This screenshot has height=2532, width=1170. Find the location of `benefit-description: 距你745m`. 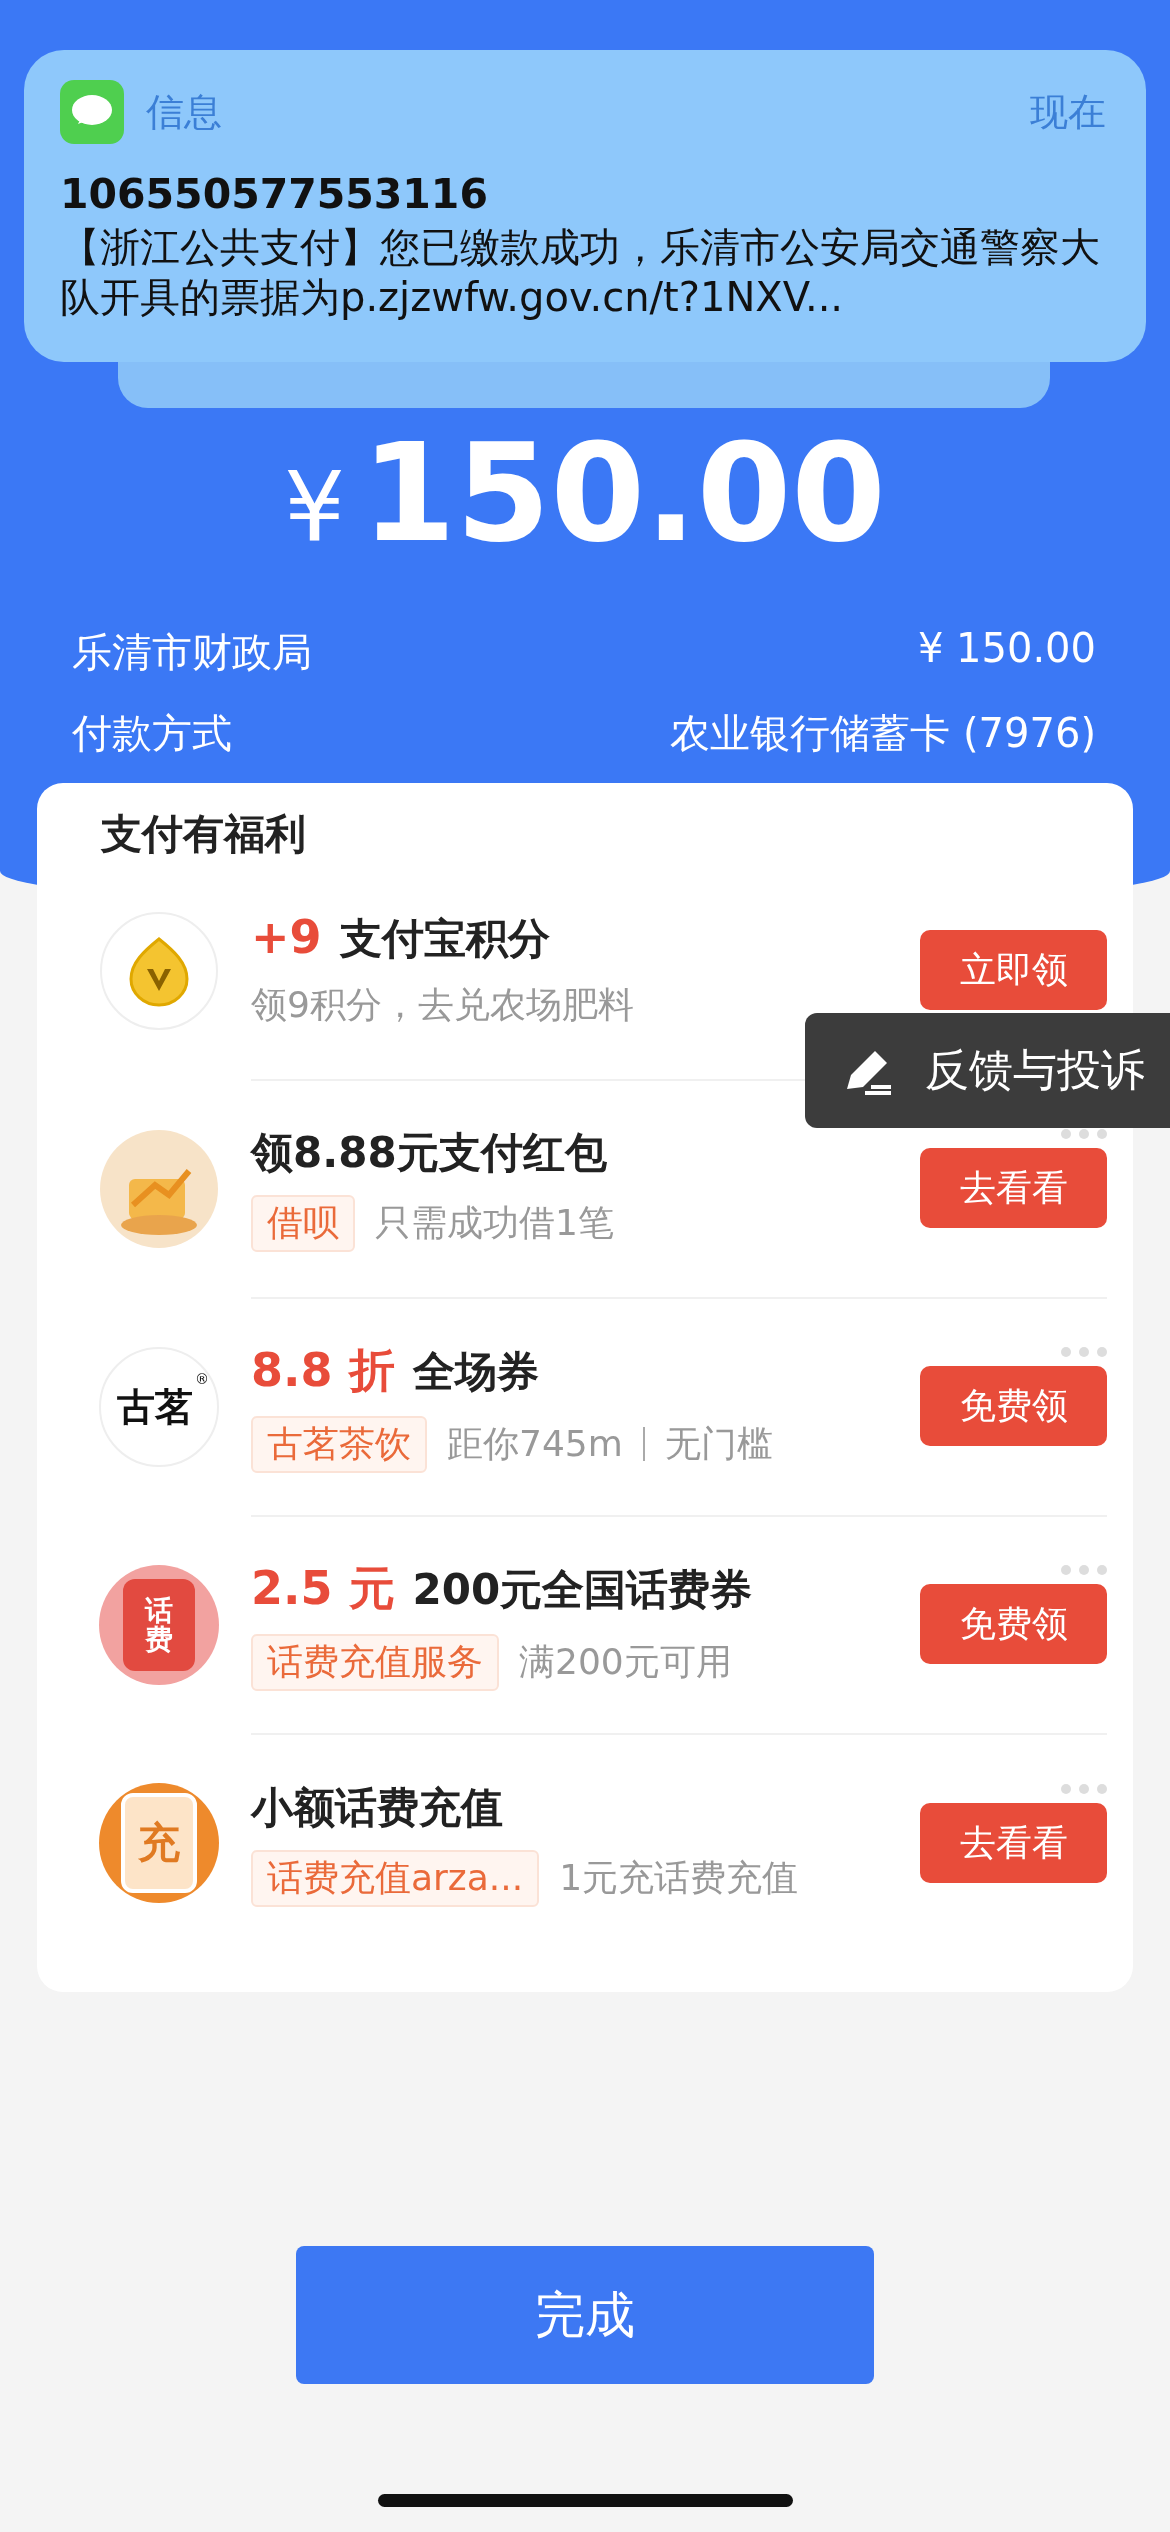

benefit-description: 距你745m is located at coordinates (535, 1443).